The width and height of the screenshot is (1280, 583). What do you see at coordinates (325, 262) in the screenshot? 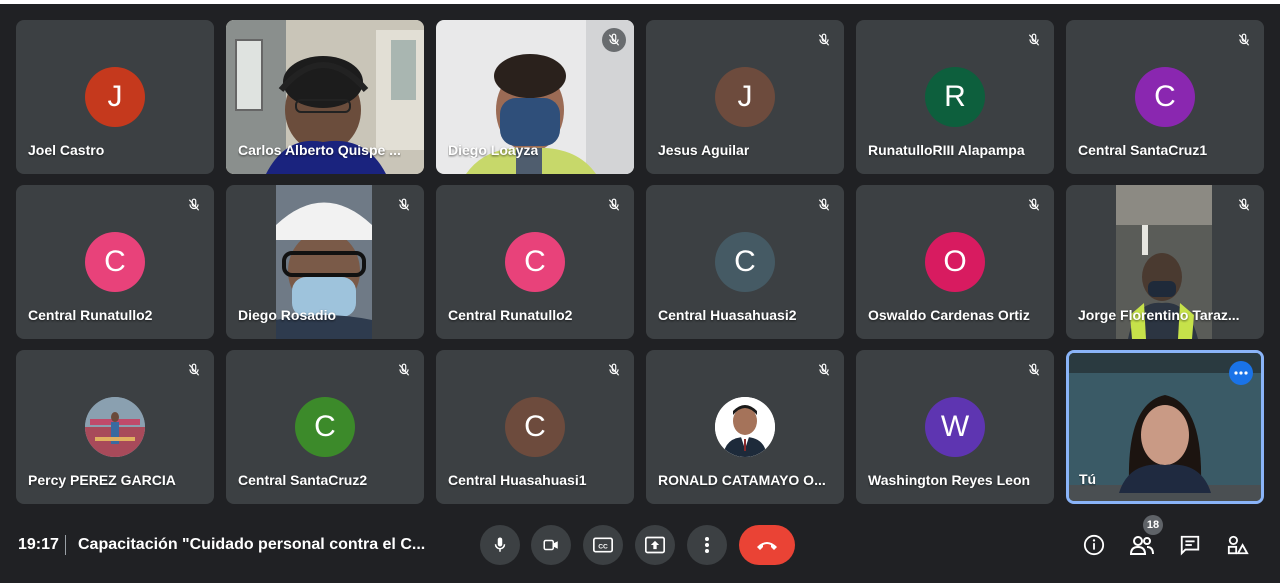
I see `participant-tile: Diego Rosadio` at bounding box center [325, 262].